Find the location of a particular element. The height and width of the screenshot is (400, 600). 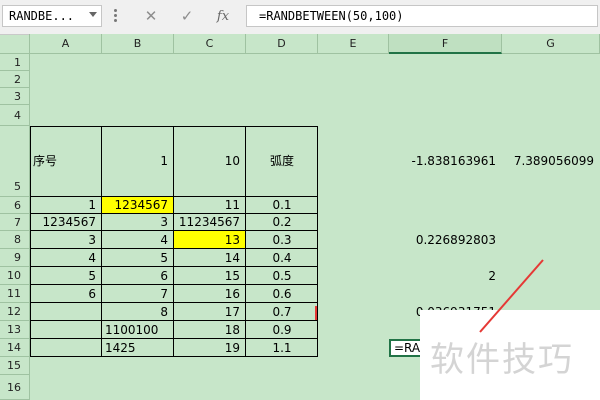

annotation-line is located at coordinates (511, 296).